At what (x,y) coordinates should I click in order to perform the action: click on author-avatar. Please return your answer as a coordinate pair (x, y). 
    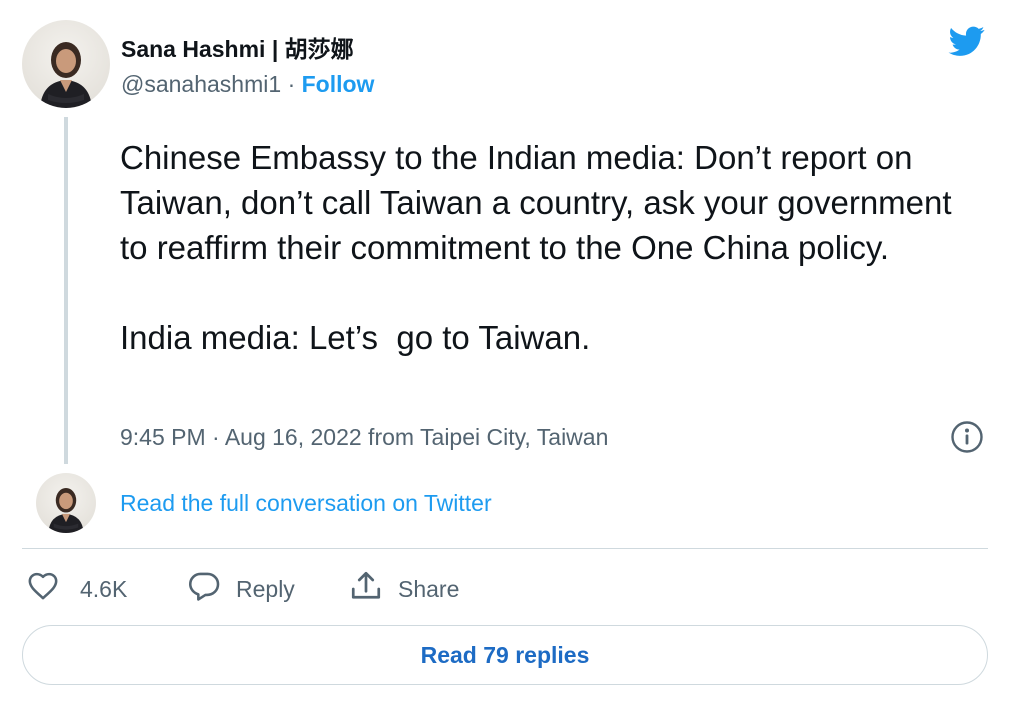
    Looking at the image, I should click on (66, 64).